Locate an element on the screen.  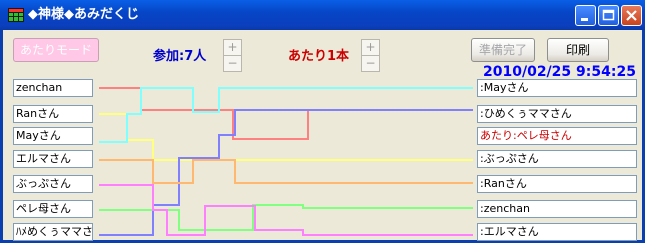
result-field: あたり:ペレ母さん is located at coordinates (557, 136).